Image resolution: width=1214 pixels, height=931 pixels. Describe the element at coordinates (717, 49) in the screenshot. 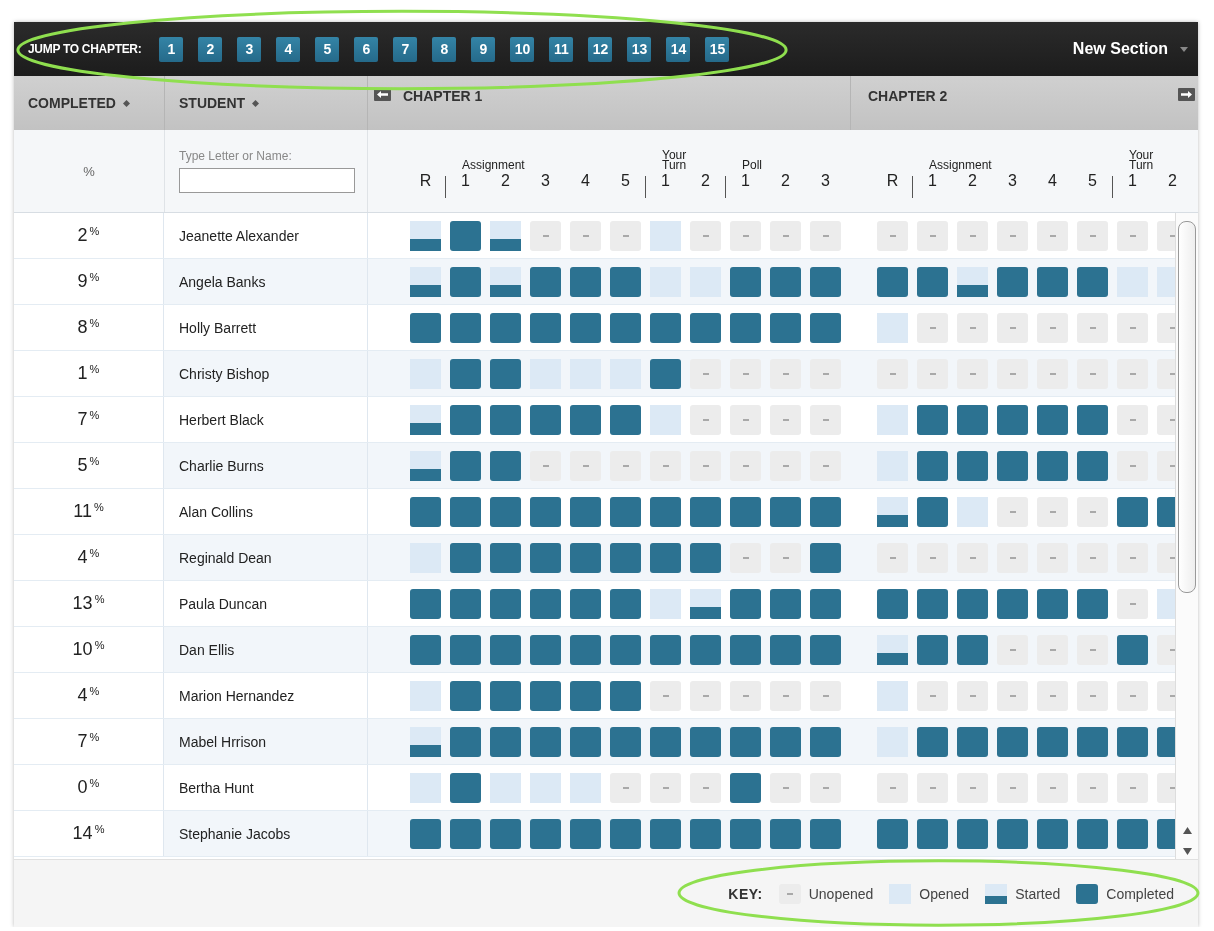

I see `chapter-button: 15` at that location.